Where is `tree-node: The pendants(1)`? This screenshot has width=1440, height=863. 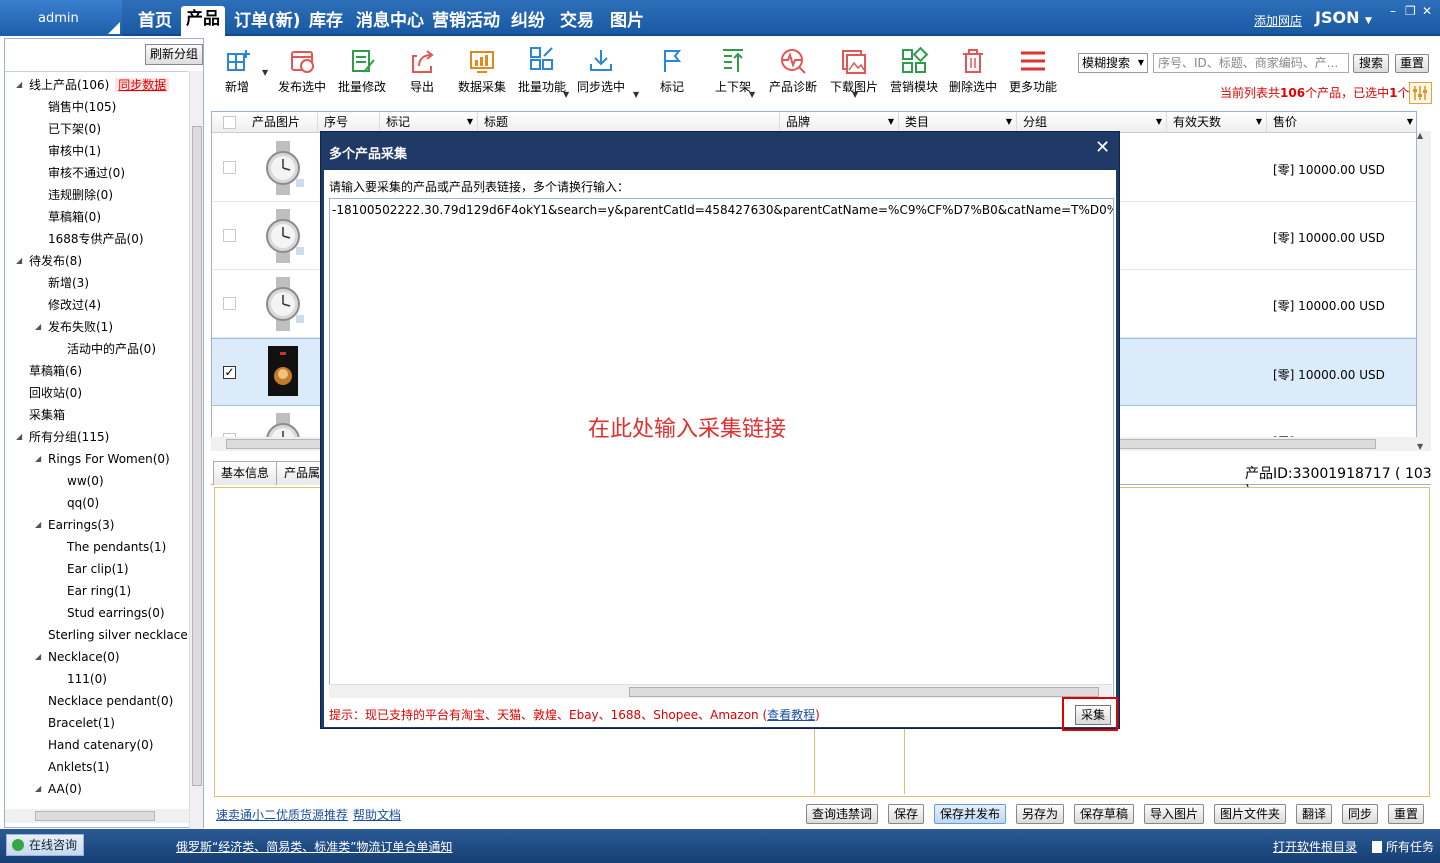
tree-node: The pendants(1) is located at coordinates (116, 547).